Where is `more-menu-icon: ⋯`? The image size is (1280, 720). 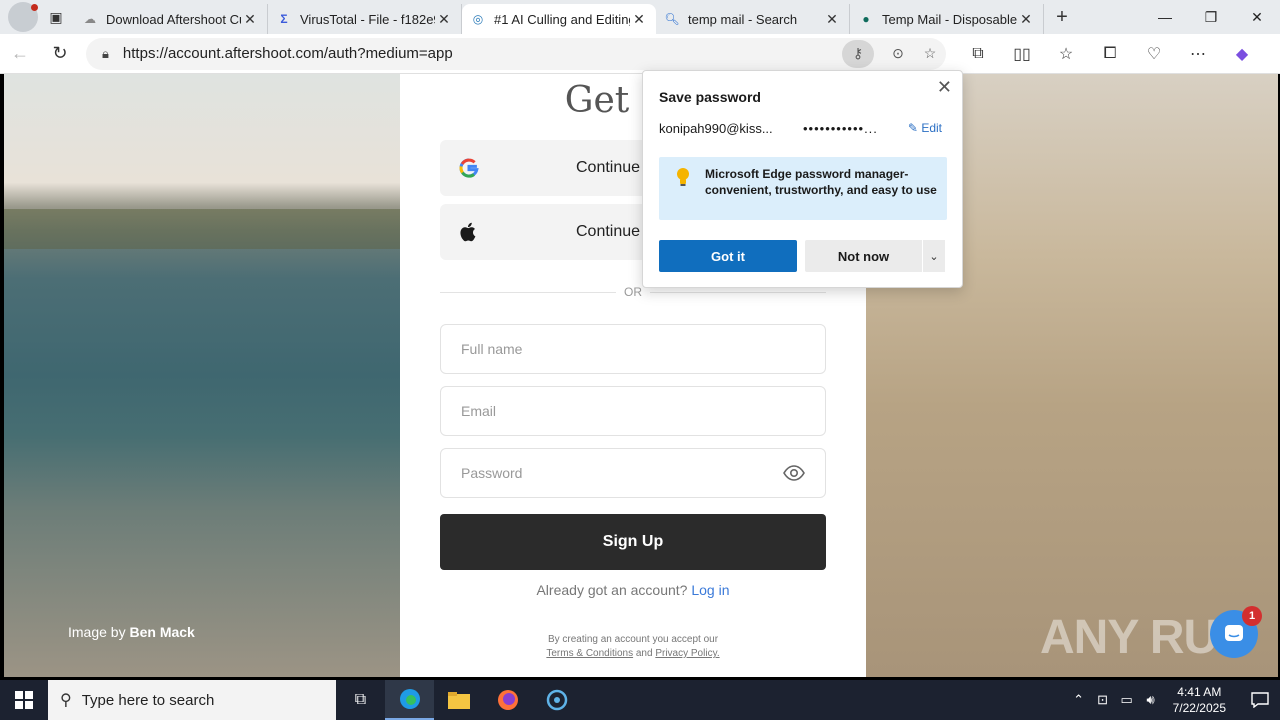
more-menu-icon: ⋯ is located at coordinates (1198, 54).